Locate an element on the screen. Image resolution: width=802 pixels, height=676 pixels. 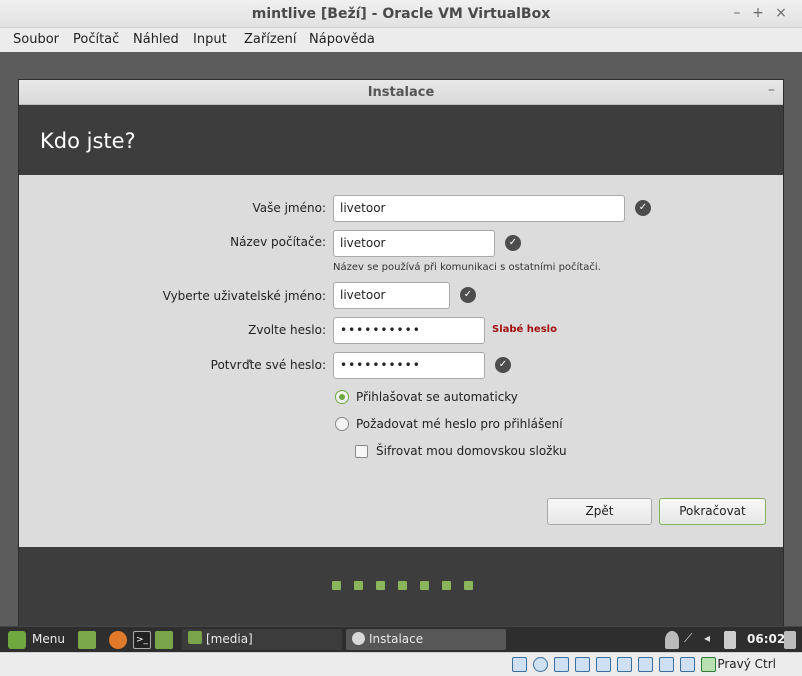
your-name-valid-icon: ✓ is located at coordinates (643, 208).